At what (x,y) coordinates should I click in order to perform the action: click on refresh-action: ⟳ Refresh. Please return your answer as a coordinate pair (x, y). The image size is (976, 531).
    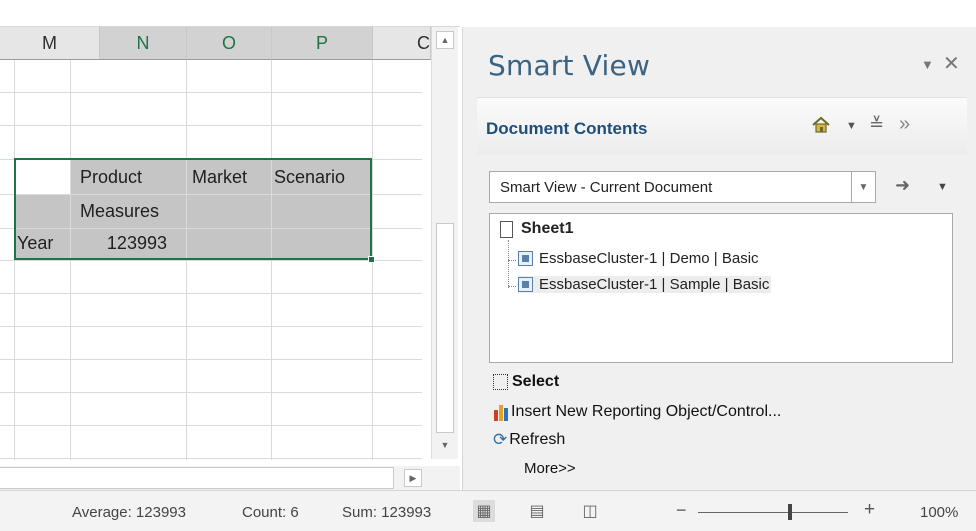
    Looking at the image, I should click on (529, 440).